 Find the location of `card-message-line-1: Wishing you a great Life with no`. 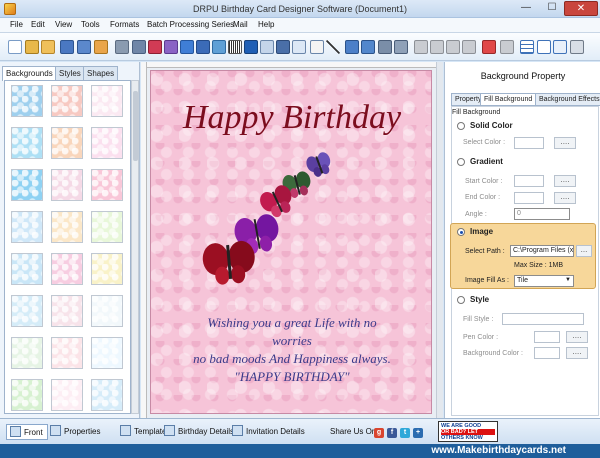

card-message-line-1: Wishing you a great Life with no is located at coordinates (291, 323).